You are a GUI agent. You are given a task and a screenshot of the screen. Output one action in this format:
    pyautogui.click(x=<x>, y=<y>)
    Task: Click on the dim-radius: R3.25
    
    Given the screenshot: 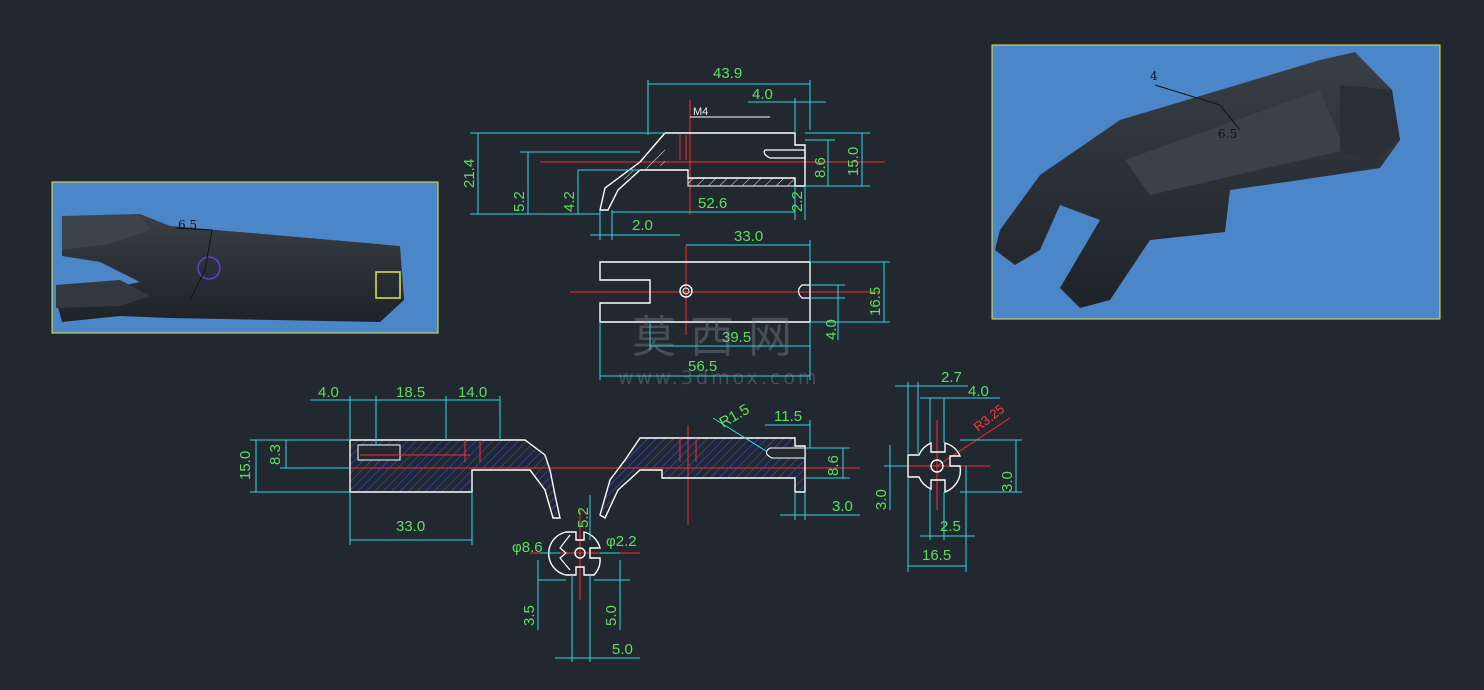 What is the action you would take?
    pyautogui.click(x=989, y=417)
    